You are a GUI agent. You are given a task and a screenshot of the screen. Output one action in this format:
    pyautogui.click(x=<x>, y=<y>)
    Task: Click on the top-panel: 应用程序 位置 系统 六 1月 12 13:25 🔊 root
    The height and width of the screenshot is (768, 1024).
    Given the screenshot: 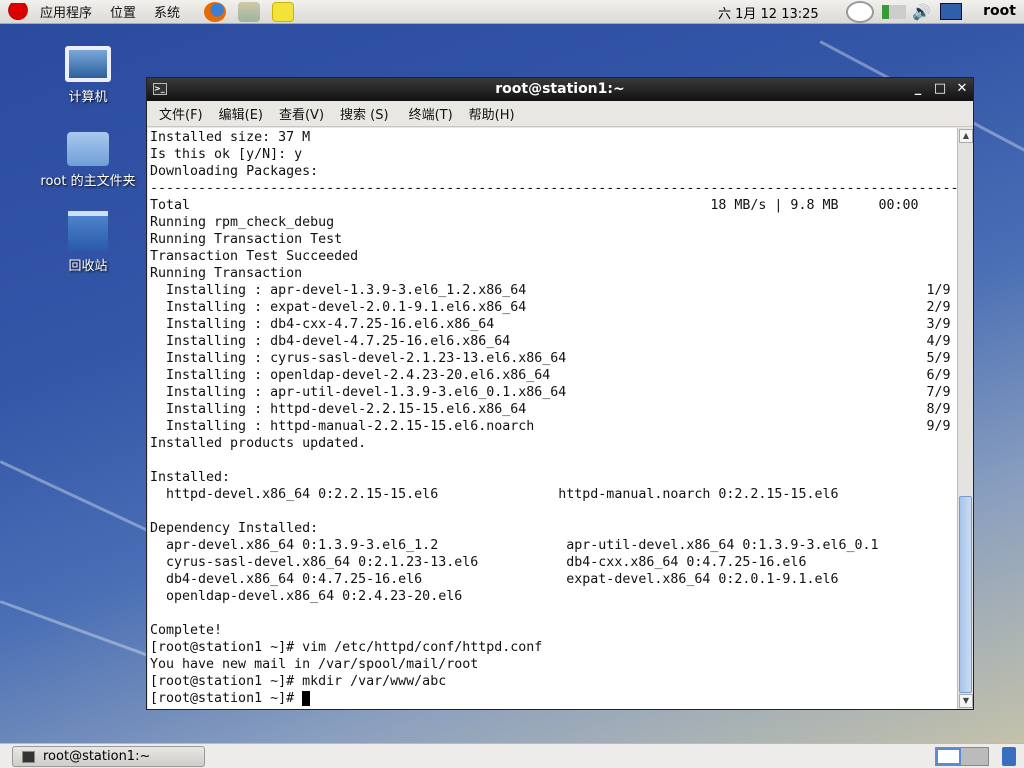 What is the action you would take?
    pyautogui.click(x=512, y=12)
    